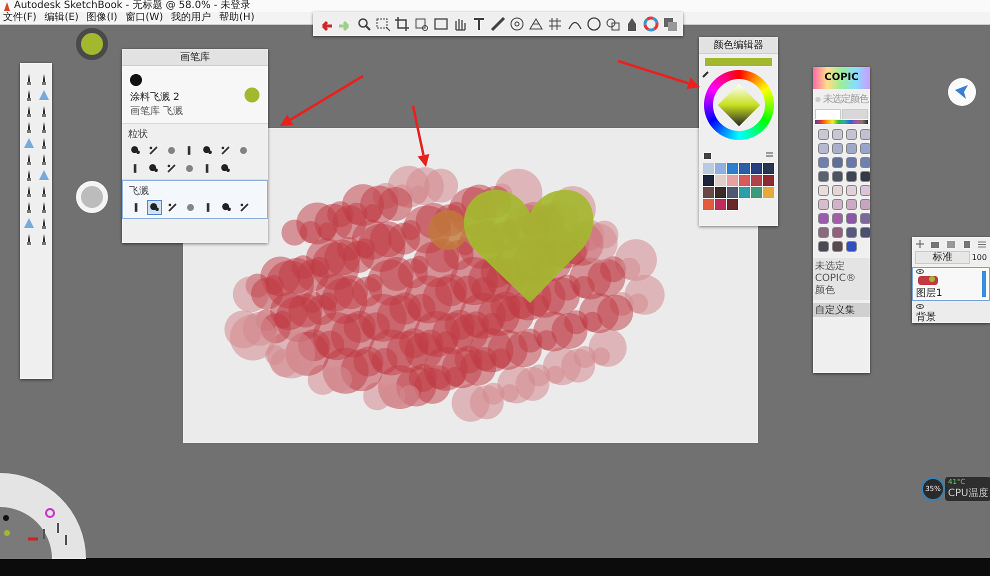 This screenshot has width=990, height=576. Describe the element at coordinates (841, 122) in the screenshot. I see `color-strip` at that location.